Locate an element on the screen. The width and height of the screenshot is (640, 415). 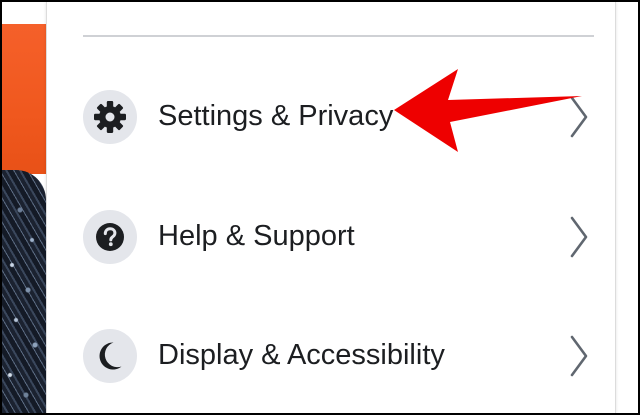
menu-item-label: Settings & Privacy is located at coordinates (276, 116).